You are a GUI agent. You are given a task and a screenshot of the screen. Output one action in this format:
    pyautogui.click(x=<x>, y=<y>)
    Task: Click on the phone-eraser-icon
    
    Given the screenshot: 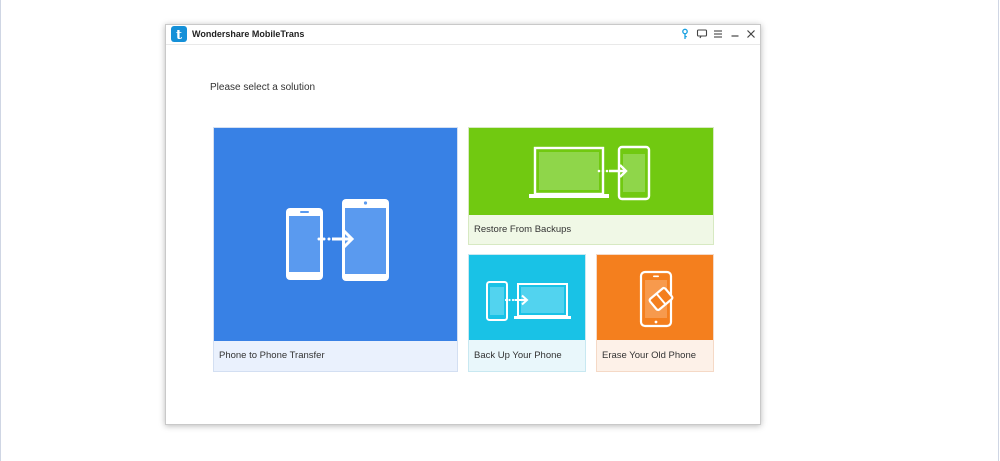 What is the action you would take?
    pyautogui.click(x=656, y=299)
    